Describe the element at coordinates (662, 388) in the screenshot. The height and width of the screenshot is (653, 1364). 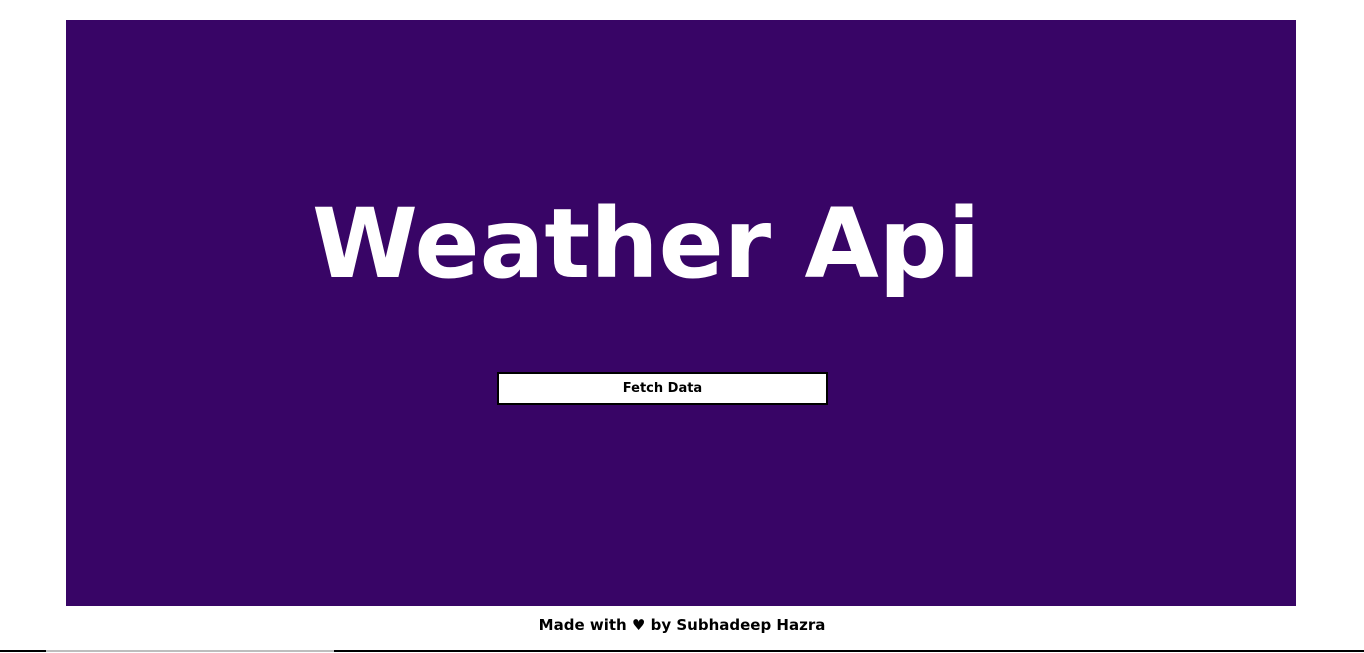
I see `fetch-data-button: Fetch Data` at that location.